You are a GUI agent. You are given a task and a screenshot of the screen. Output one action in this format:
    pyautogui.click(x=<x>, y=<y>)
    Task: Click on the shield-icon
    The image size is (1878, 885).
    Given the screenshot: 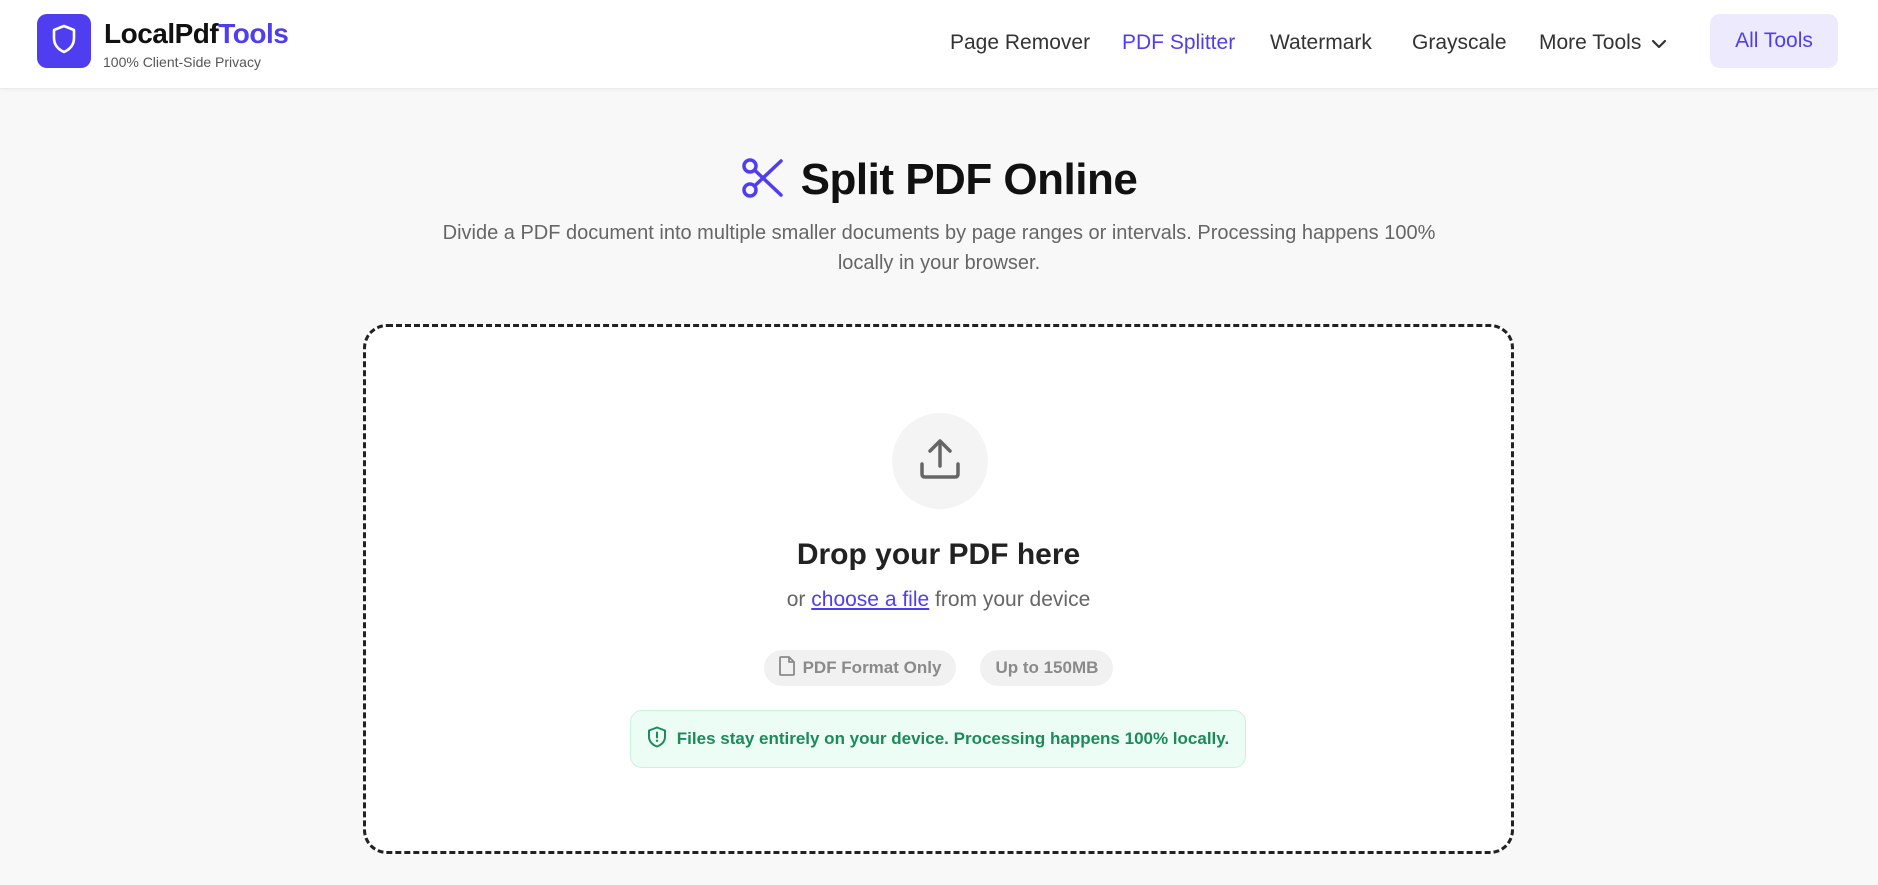 What is the action you would take?
    pyautogui.click(x=64, y=41)
    